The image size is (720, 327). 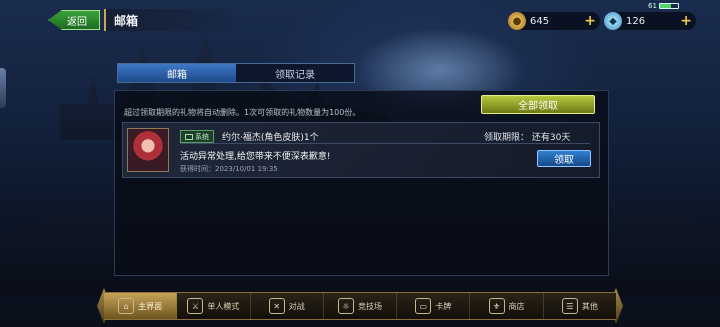 I want to click on system-tag: 系统, so click(x=197, y=136).